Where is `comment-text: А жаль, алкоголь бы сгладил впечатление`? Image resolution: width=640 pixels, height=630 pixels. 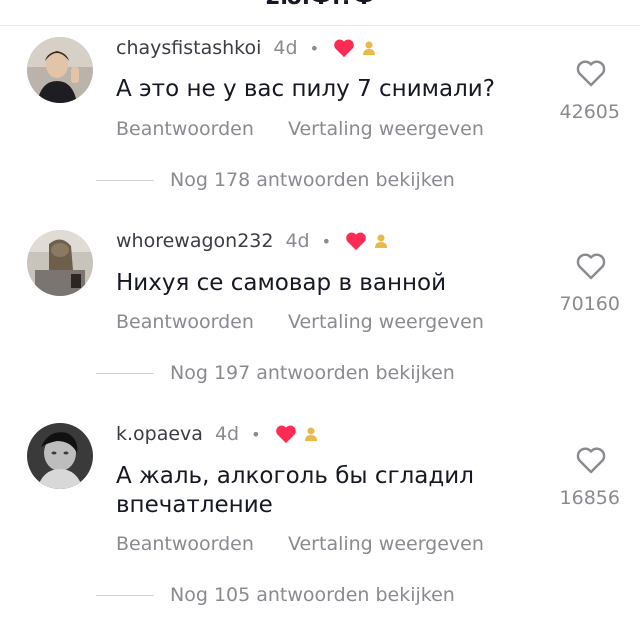
comment-text: А жаль, алкоголь бы сгладил впечатление is located at coordinates (295, 491).